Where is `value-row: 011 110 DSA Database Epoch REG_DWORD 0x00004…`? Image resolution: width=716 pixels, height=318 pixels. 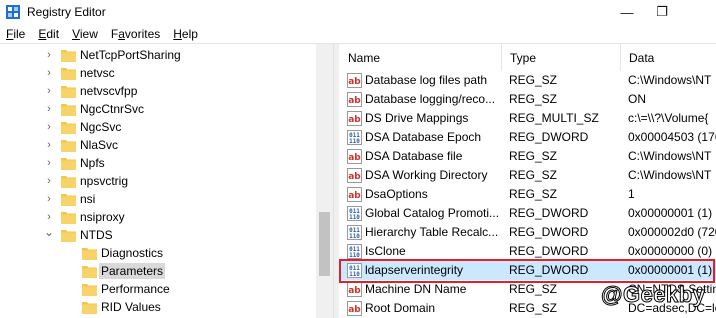 value-row: 011 110 DSA Database Epoch REG_DWORD 0x00004… is located at coordinates (528, 137).